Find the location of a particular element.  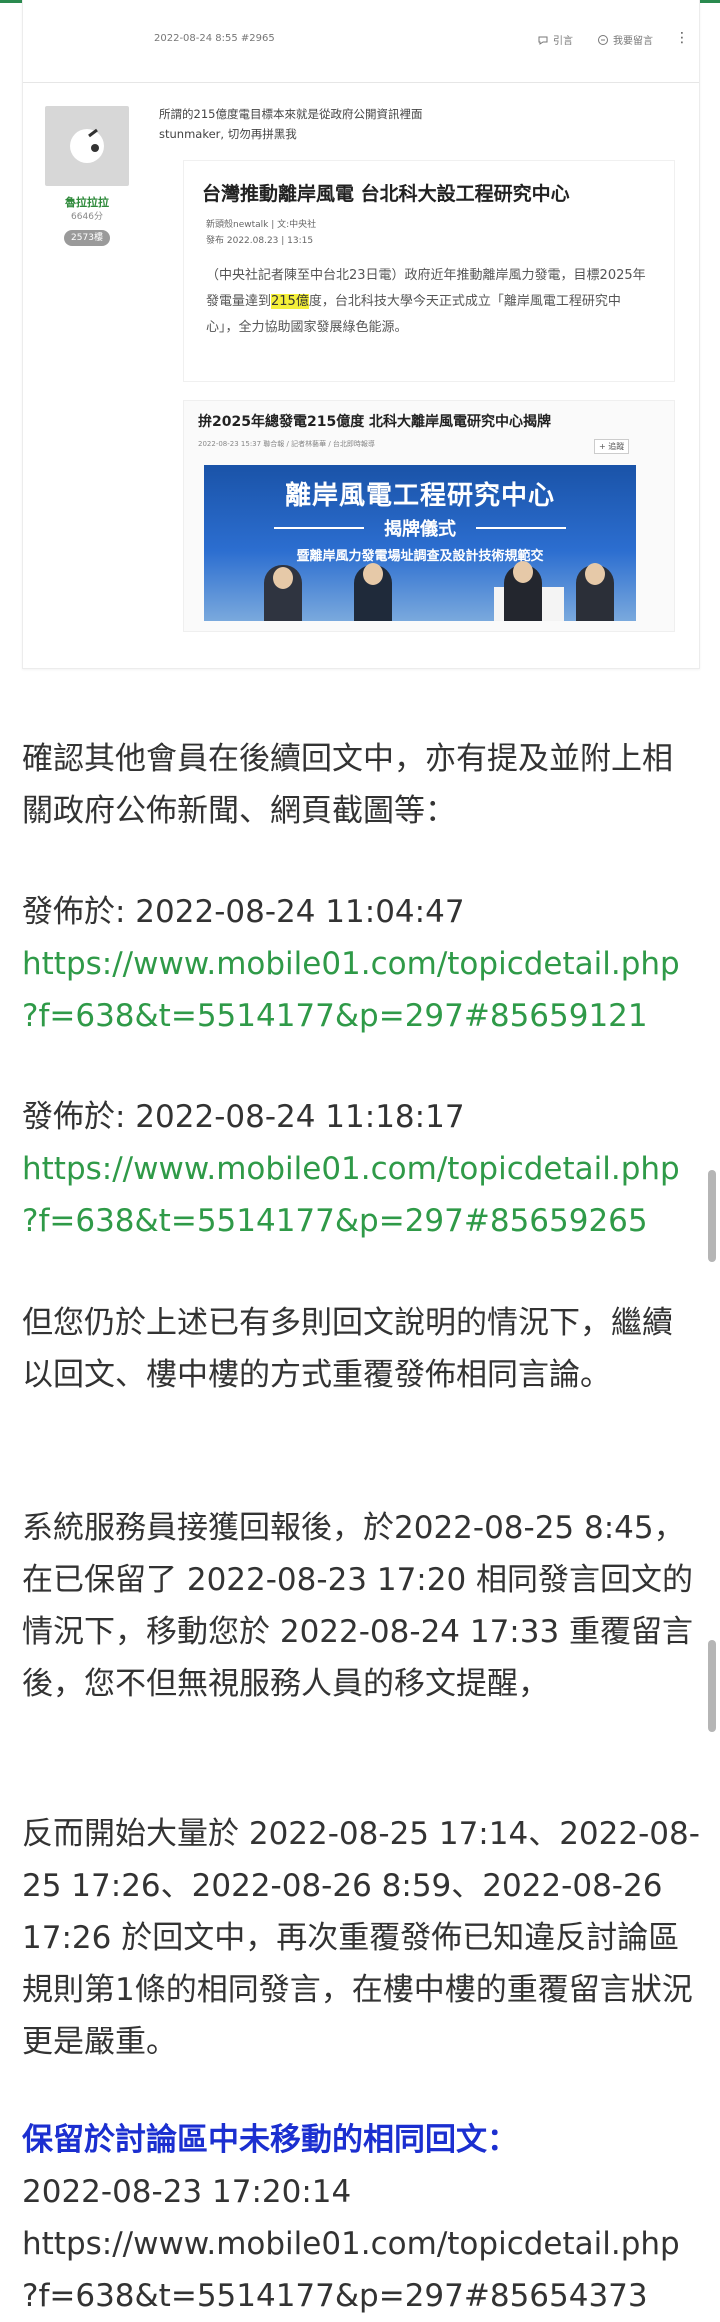

article-paragraph-1: 確認其他會員在後續回文中，亦有提及並附上相關政府公佈新聞、網頁截圖等： is located at coordinates (347, 785).